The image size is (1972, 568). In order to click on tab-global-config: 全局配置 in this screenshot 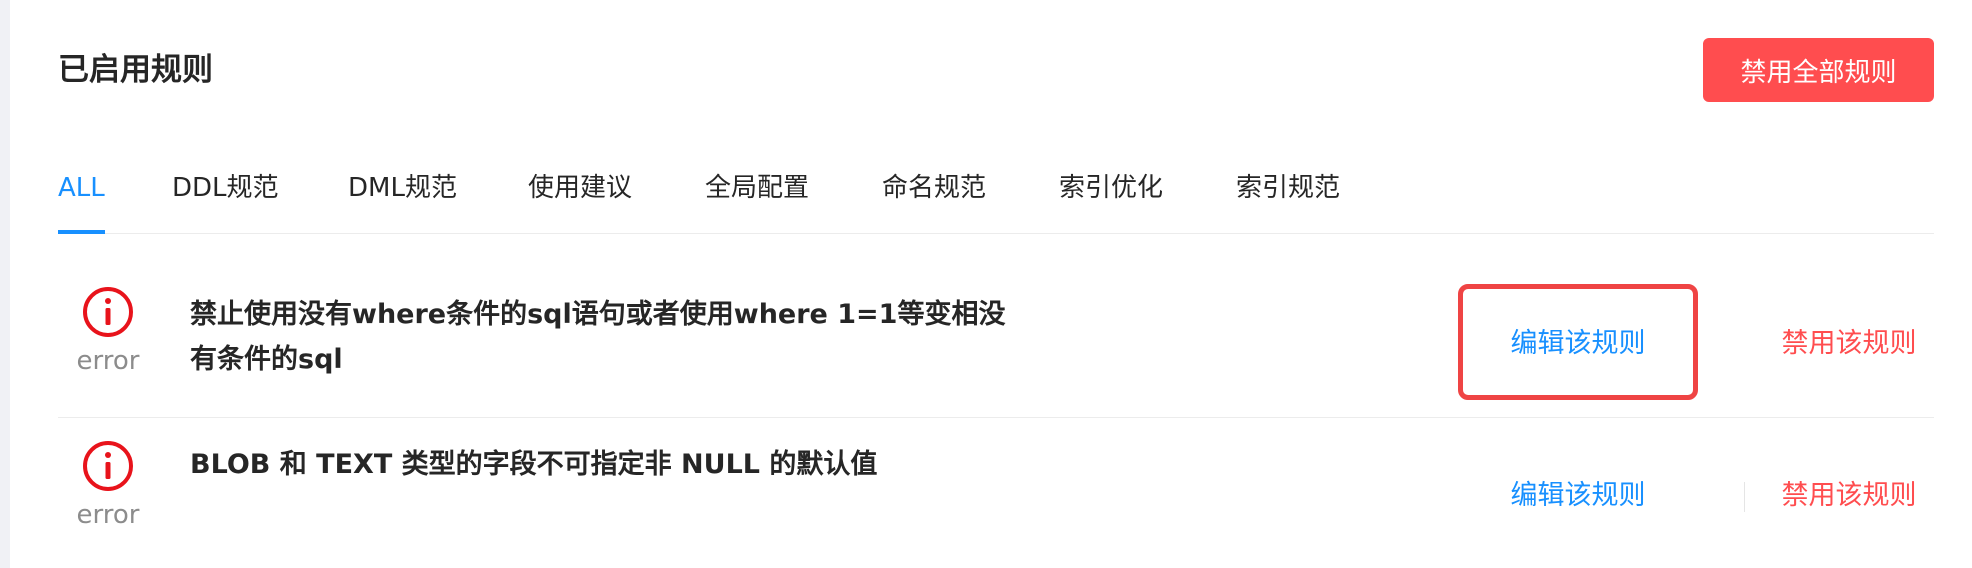, I will do `click(757, 201)`.